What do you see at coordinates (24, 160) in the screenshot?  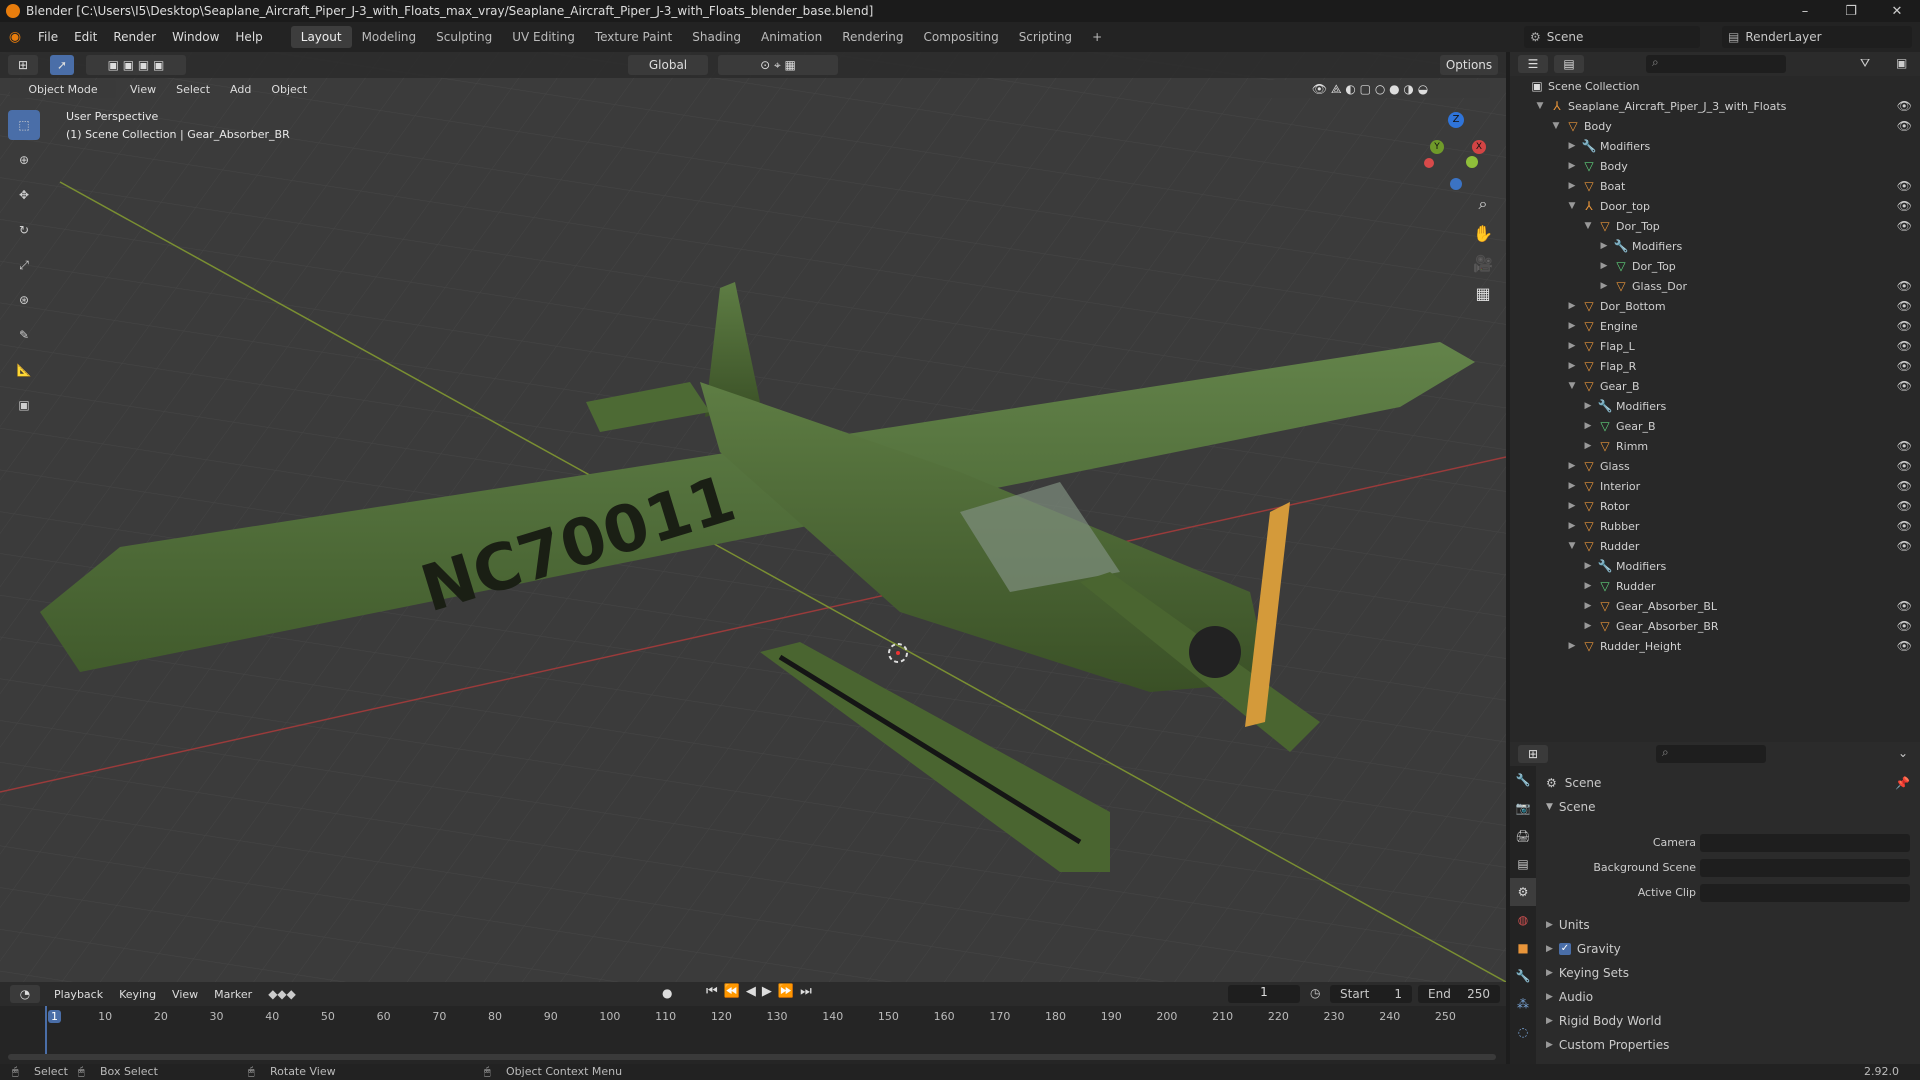 I see `cursor-tool-icon: ⊕` at bounding box center [24, 160].